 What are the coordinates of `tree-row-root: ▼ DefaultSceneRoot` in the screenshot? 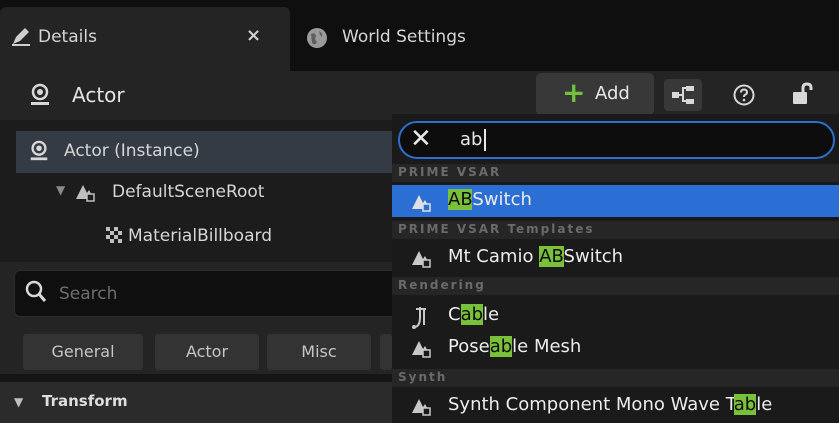 It's located at (224, 192).